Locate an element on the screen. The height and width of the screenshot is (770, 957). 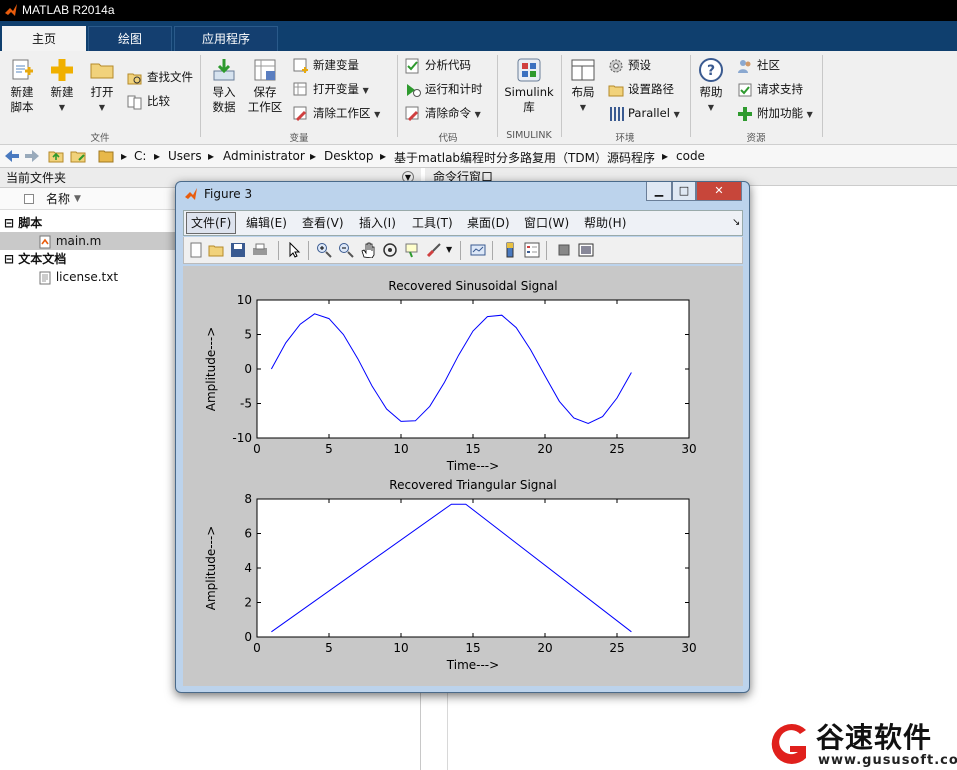
clear-commands-button: 清除命令 ▼ is located at coordinates (443, 114).